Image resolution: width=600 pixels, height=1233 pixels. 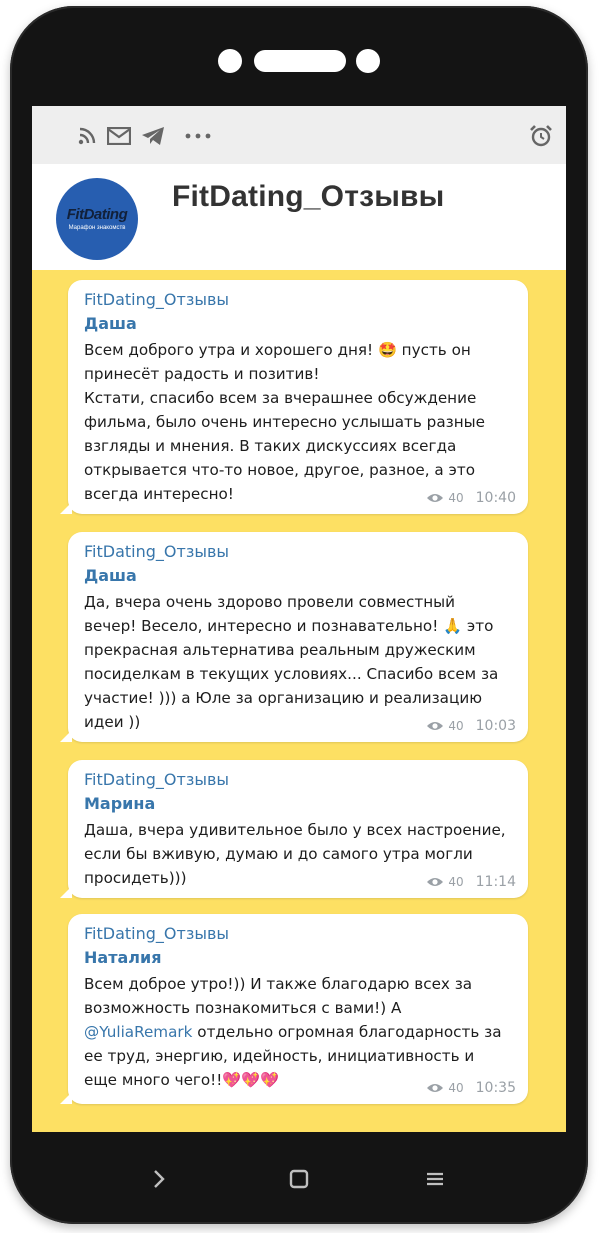 What do you see at coordinates (495, 726) in the screenshot?
I see `message-time: 10:03` at bounding box center [495, 726].